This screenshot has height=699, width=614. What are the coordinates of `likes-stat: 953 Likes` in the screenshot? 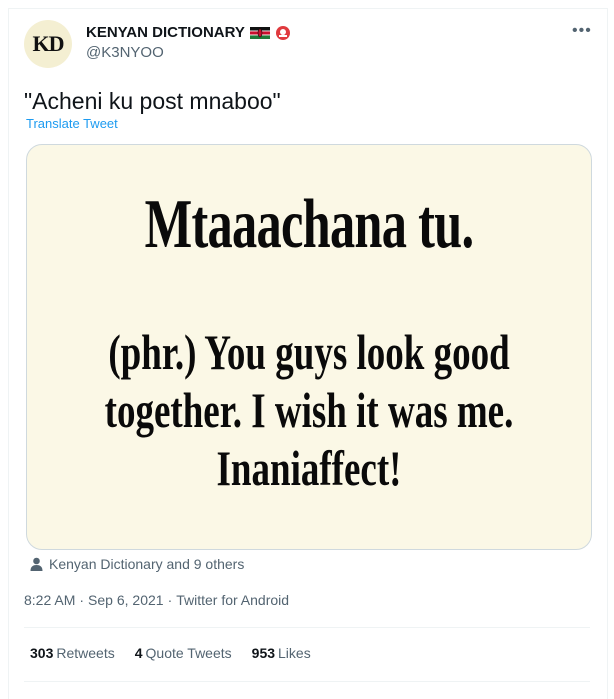 It's located at (281, 653).